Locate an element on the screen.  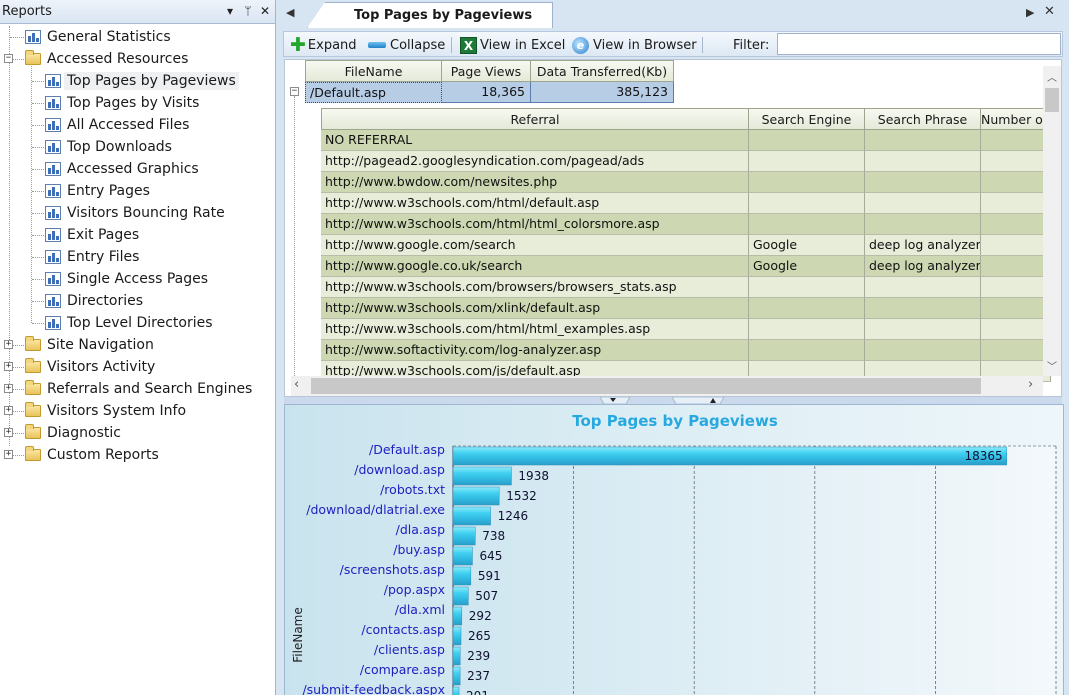
sub-column-header: Number of is located at coordinates (1016, 119).